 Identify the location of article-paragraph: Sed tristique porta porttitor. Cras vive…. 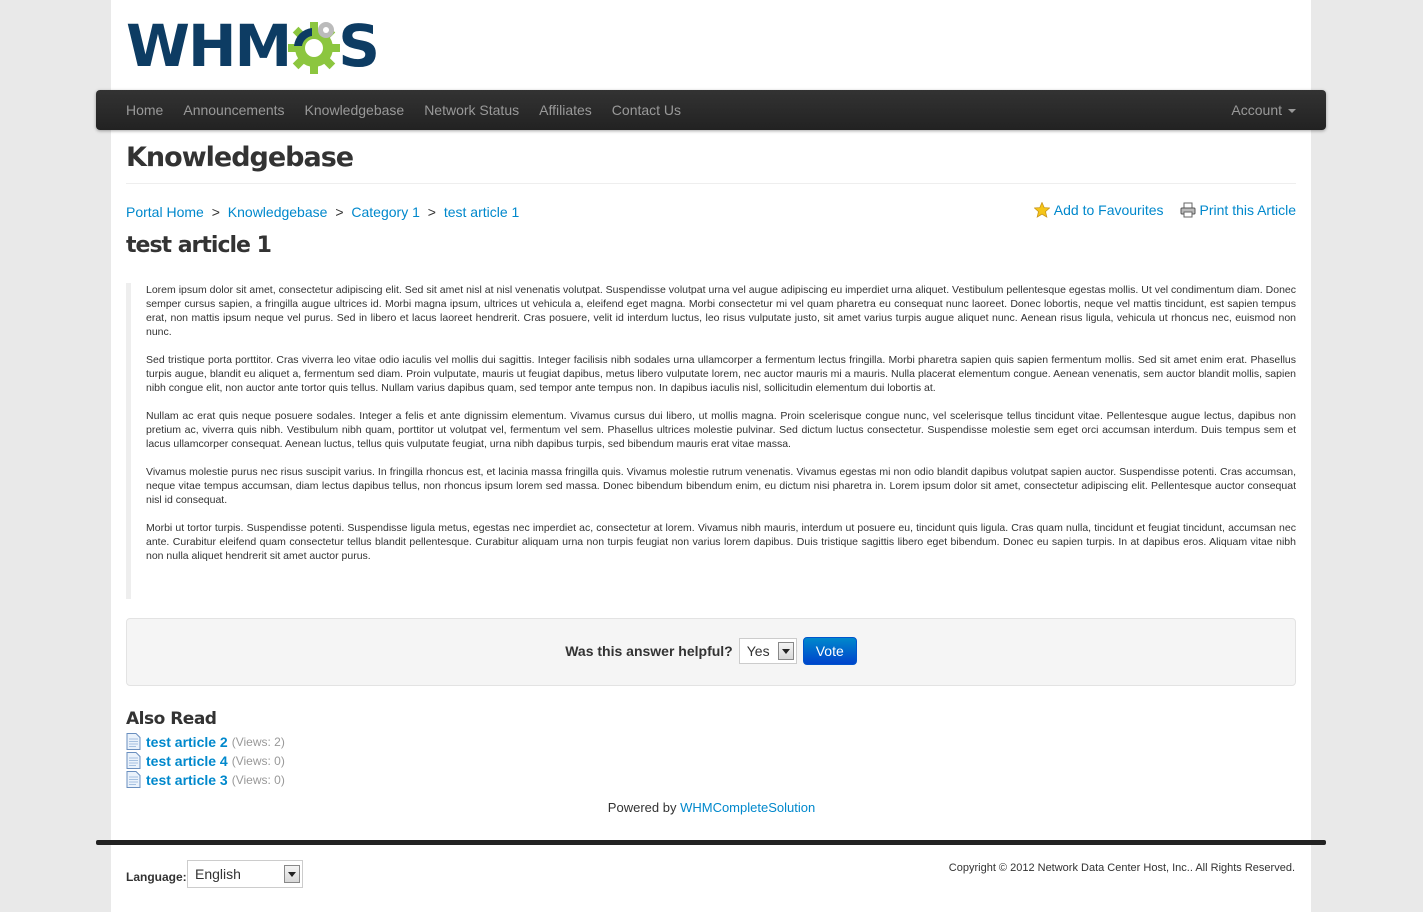
(721, 374).